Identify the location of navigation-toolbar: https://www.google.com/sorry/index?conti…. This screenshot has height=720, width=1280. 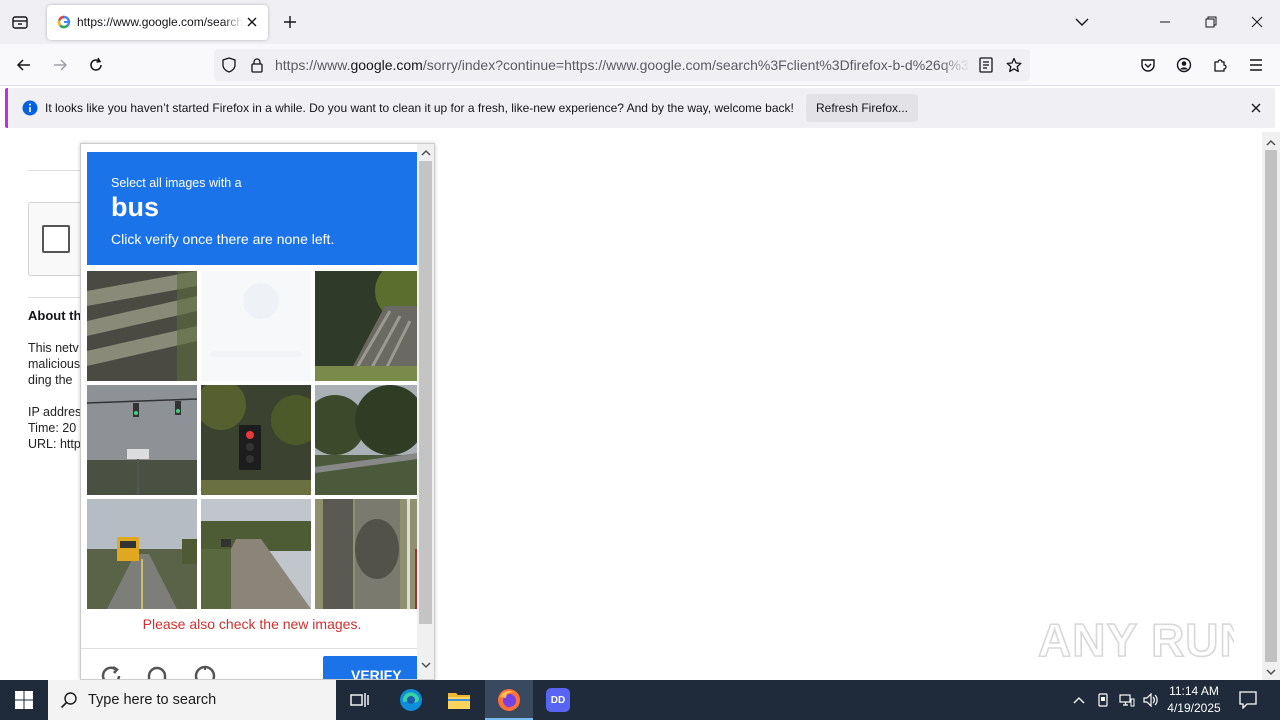
(640, 65).